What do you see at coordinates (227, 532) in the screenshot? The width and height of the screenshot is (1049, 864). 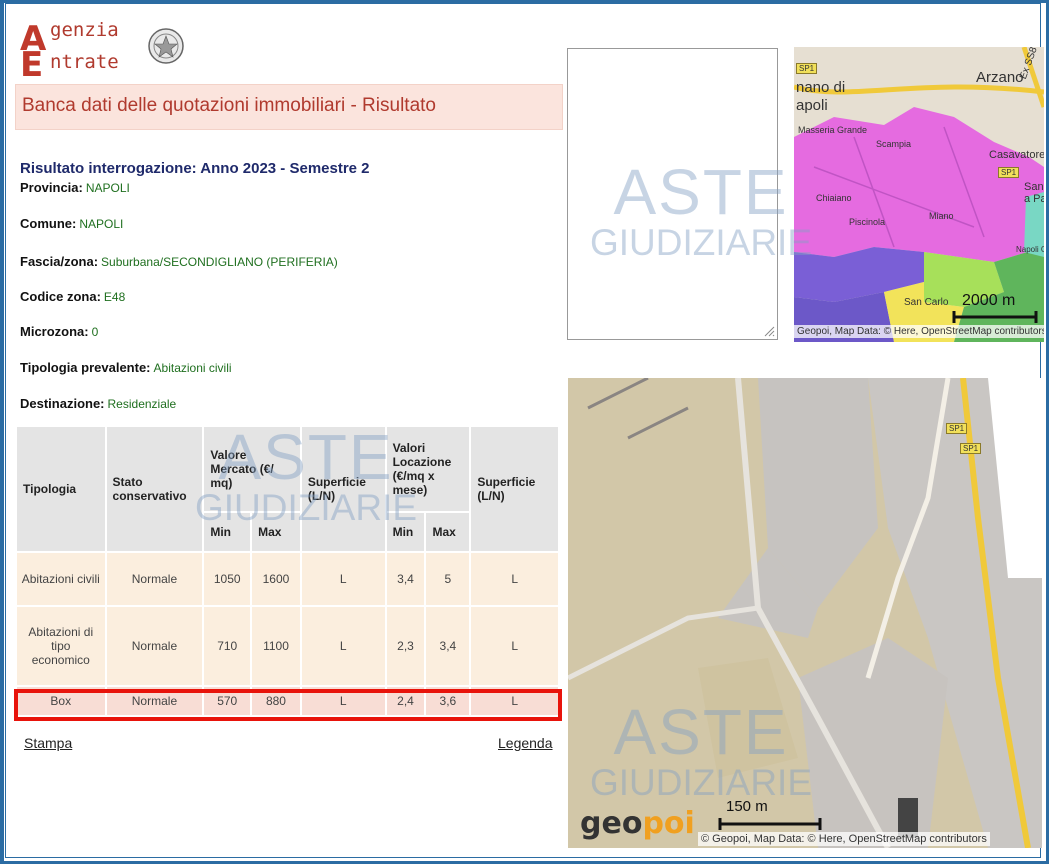 I see `header-min-mercato: Min` at bounding box center [227, 532].